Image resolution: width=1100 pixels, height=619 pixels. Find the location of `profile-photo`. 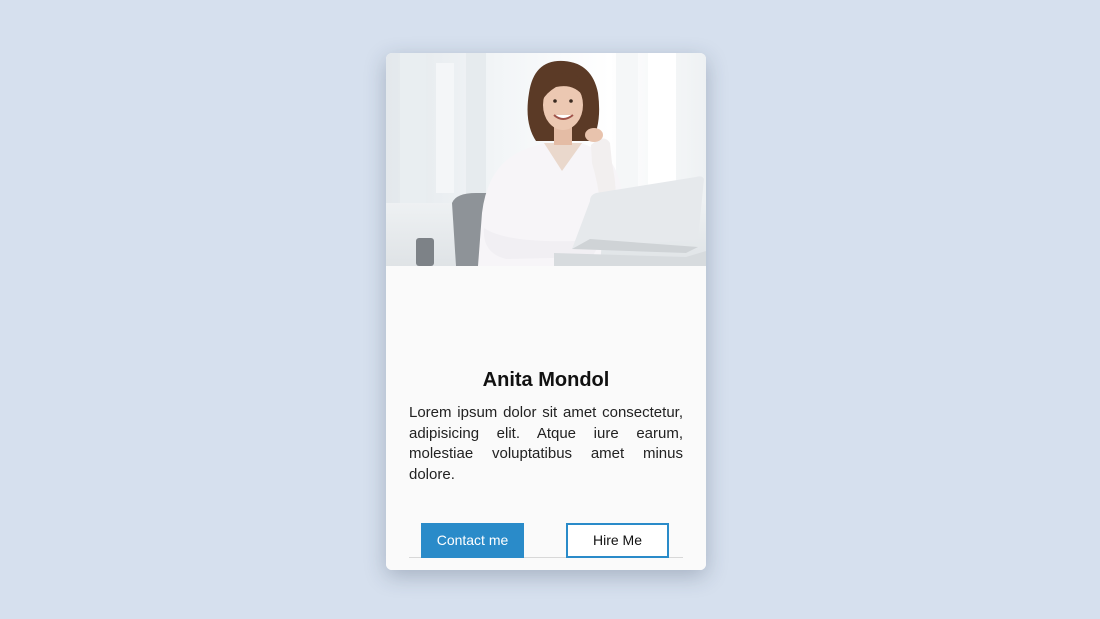

profile-photo is located at coordinates (546, 159).